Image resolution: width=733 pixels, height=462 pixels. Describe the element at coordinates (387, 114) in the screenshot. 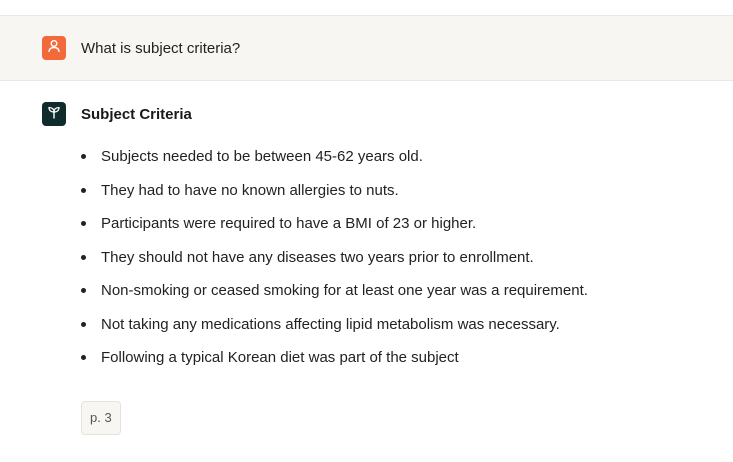

I see `assistant-header: Subject Criteria` at that location.